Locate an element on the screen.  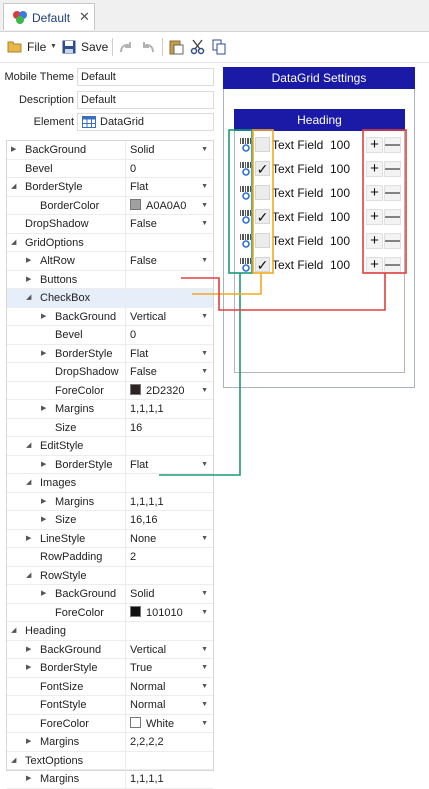
property-value: Normal ▼ is located at coordinates (169, 687).